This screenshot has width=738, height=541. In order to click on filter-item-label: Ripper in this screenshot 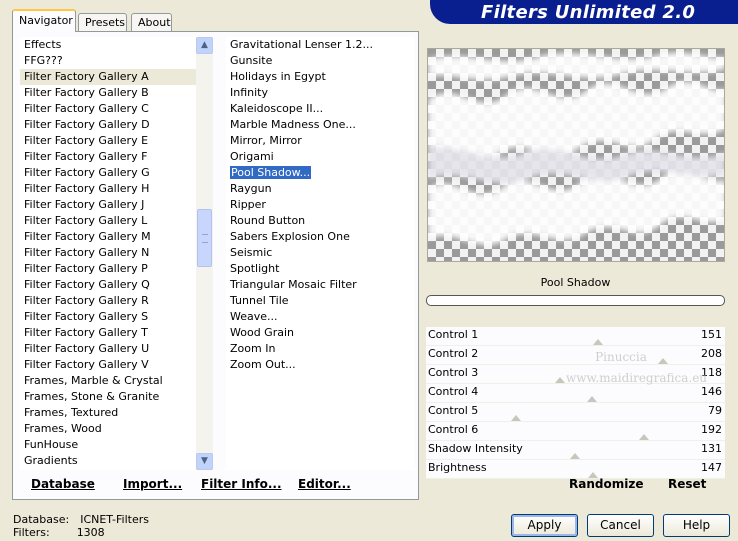, I will do `click(248, 204)`.